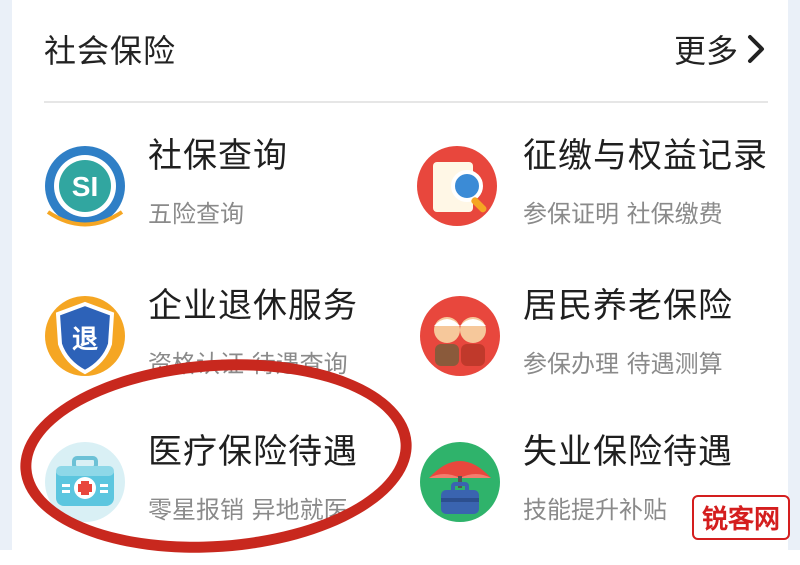 The image size is (800, 565). I want to click on item-subtitle: 参保办理 待遇测算, so click(623, 364).